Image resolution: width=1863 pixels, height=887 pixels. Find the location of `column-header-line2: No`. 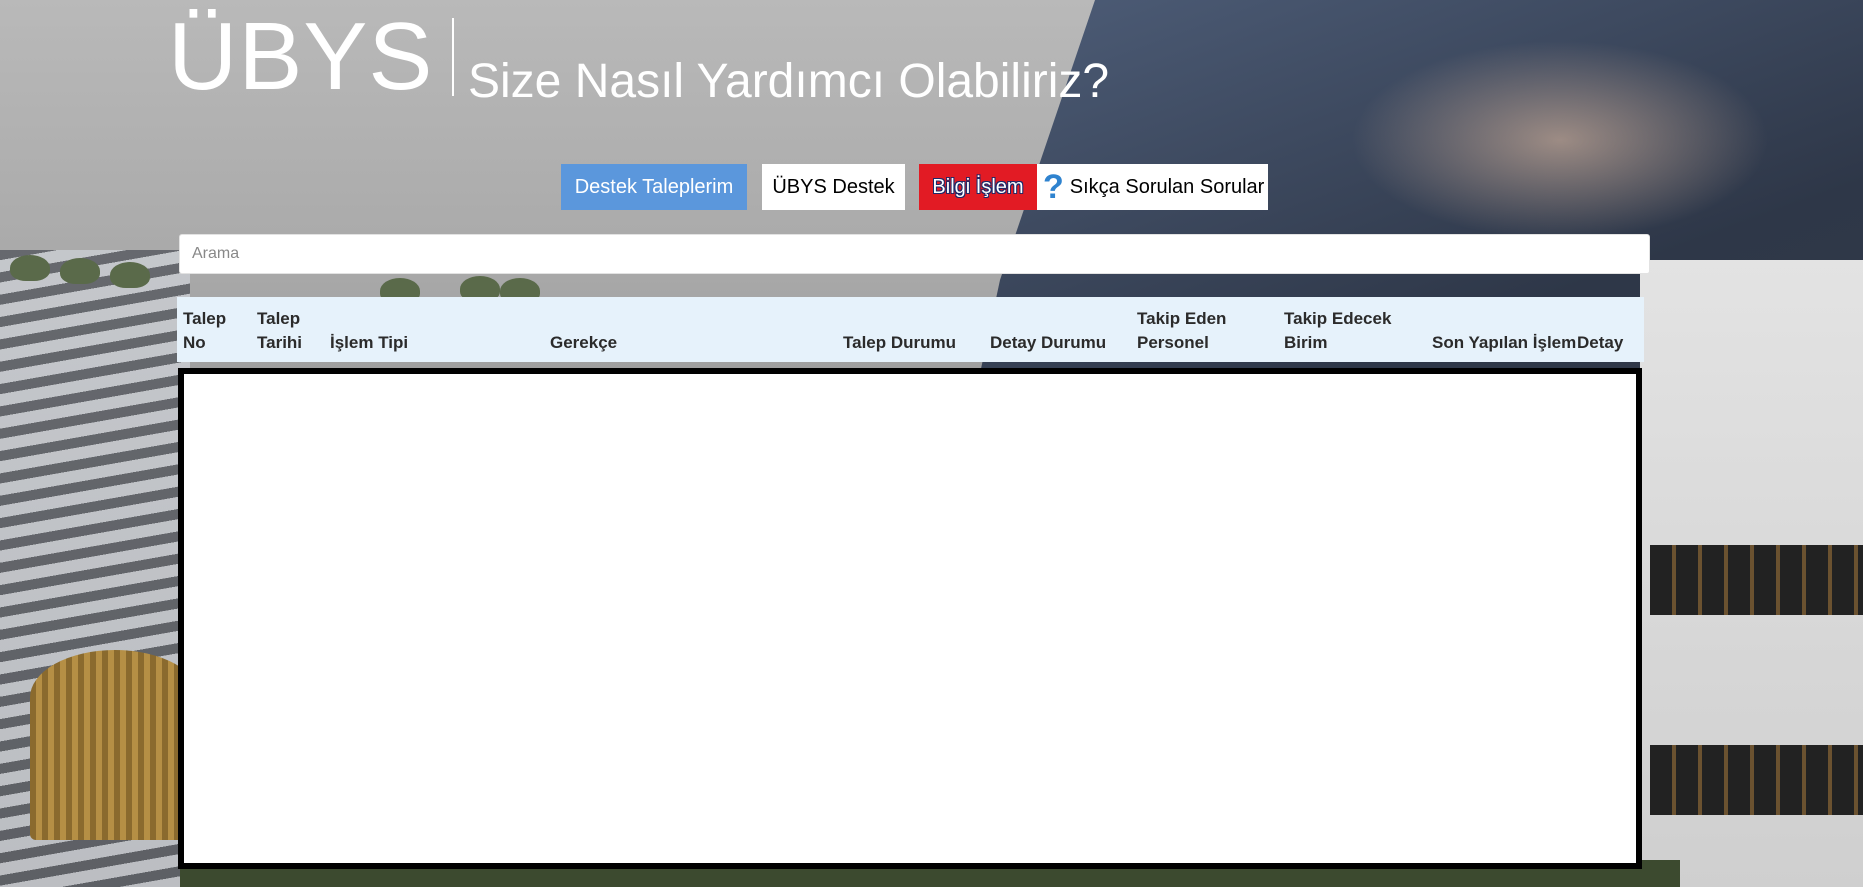

column-header-line2: No is located at coordinates (194, 342).